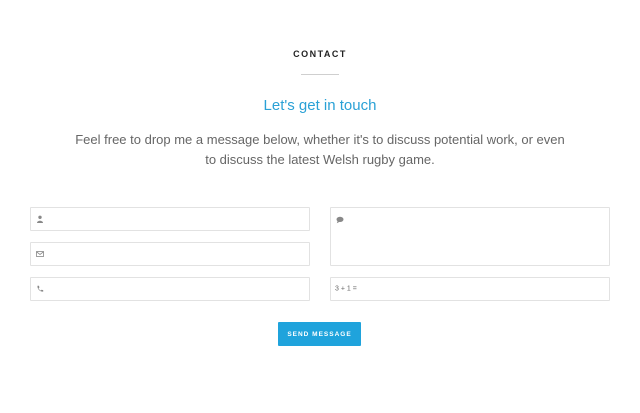 This screenshot has width=640, height=413. What do you see at coordinates (176, 289) in the screenshot?
I see `phone-input` at bounding box center [176, 289].